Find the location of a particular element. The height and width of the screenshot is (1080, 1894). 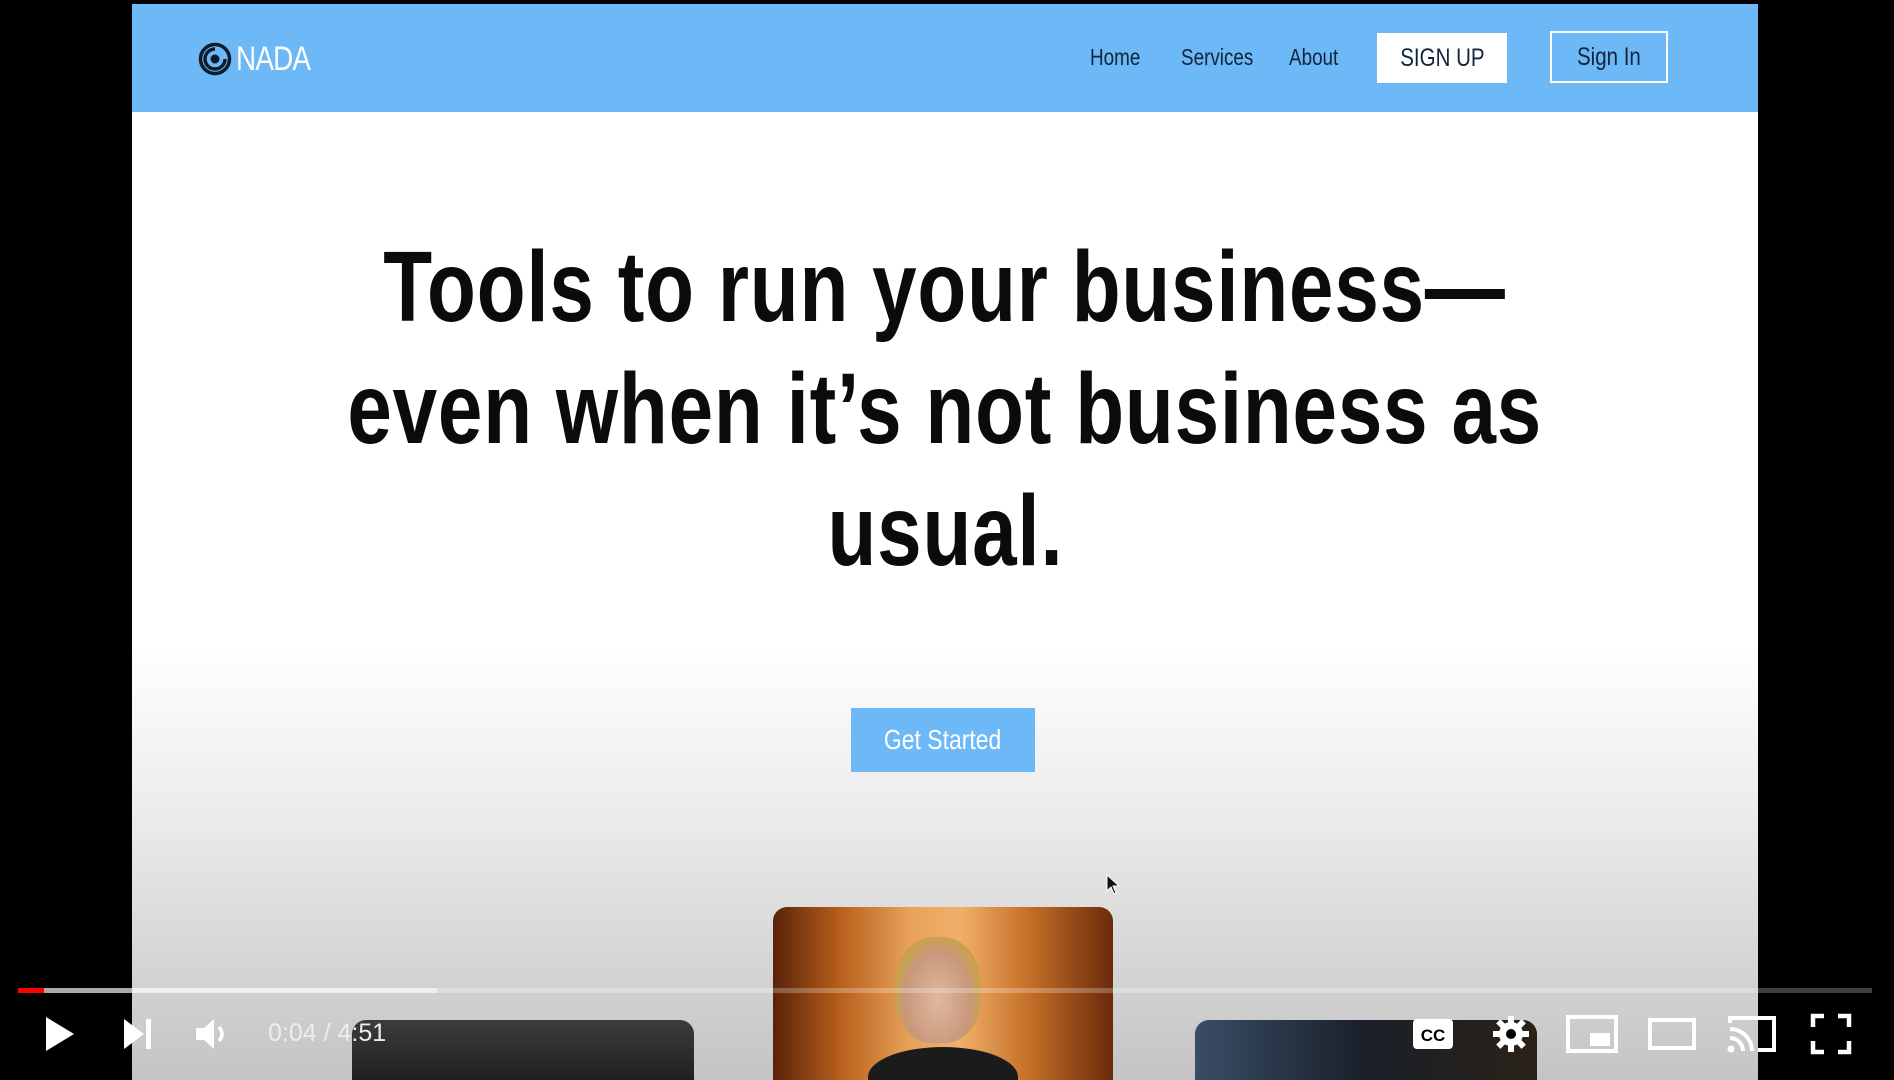

next-icon is located at coordinates (138, 1034).